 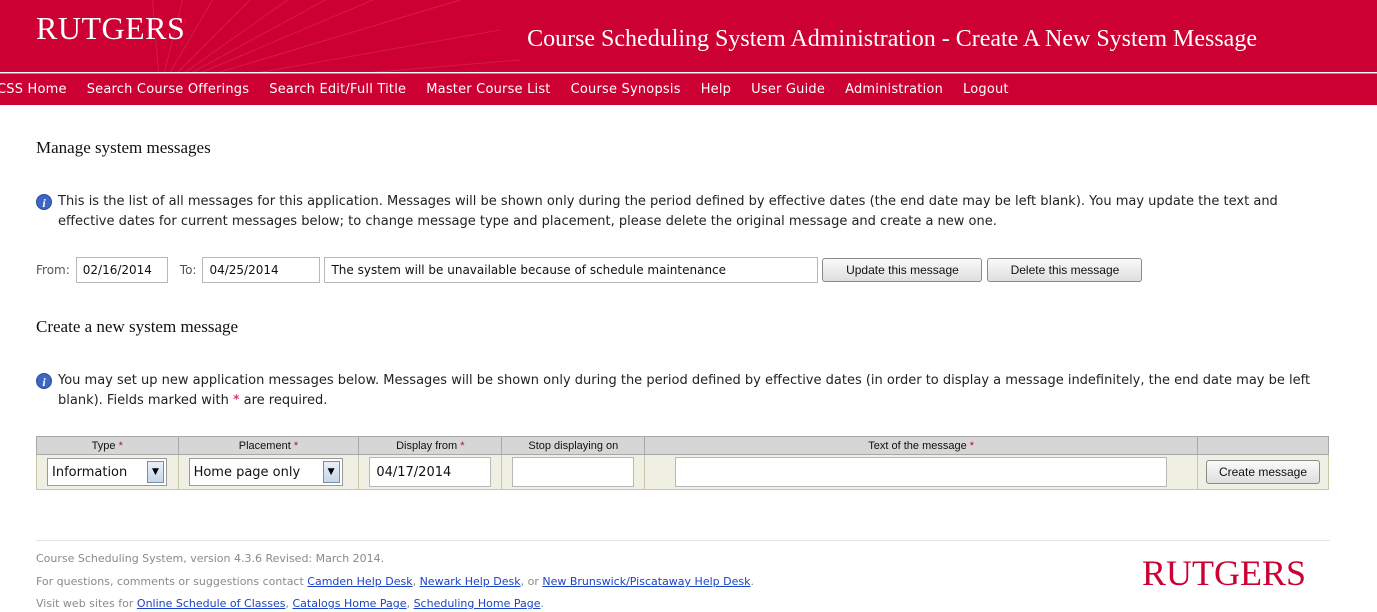 I want to click on column-header-type: Type *, so click(x=107, y=445).